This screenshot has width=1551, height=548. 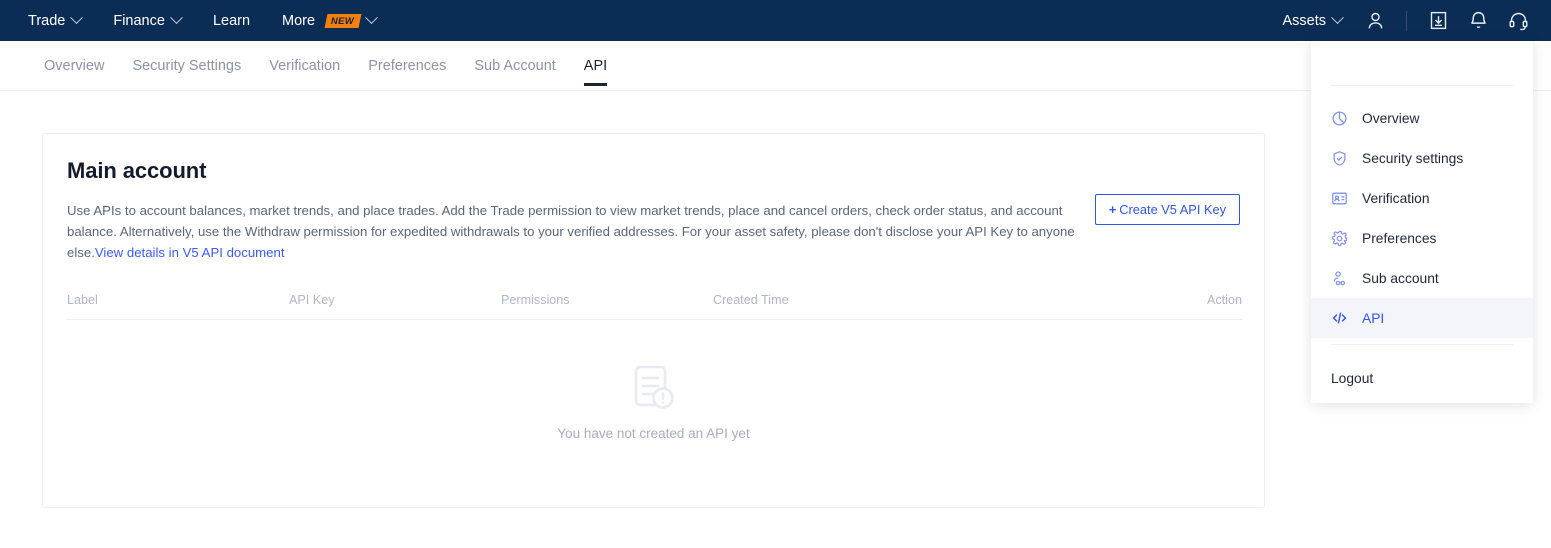 What do you see at coordinates (1422, 63) in the screenshot?
I see `dropdown-header-area` at bounding box center [1422, 63].